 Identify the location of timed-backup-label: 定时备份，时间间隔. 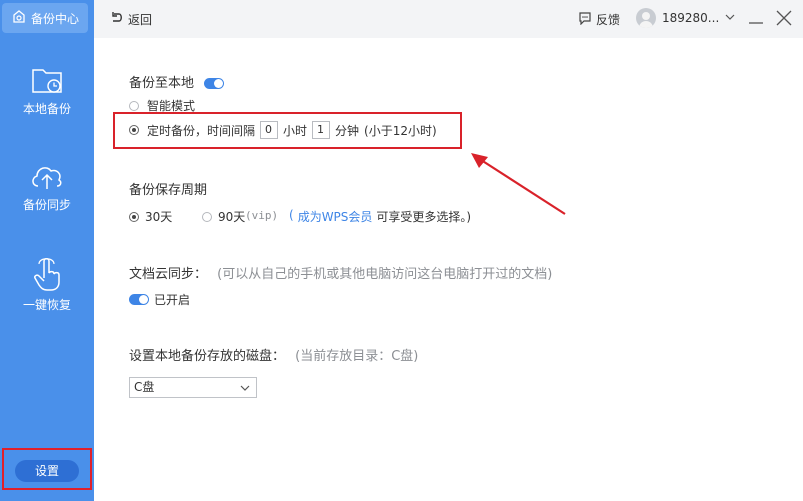
(201, 130).